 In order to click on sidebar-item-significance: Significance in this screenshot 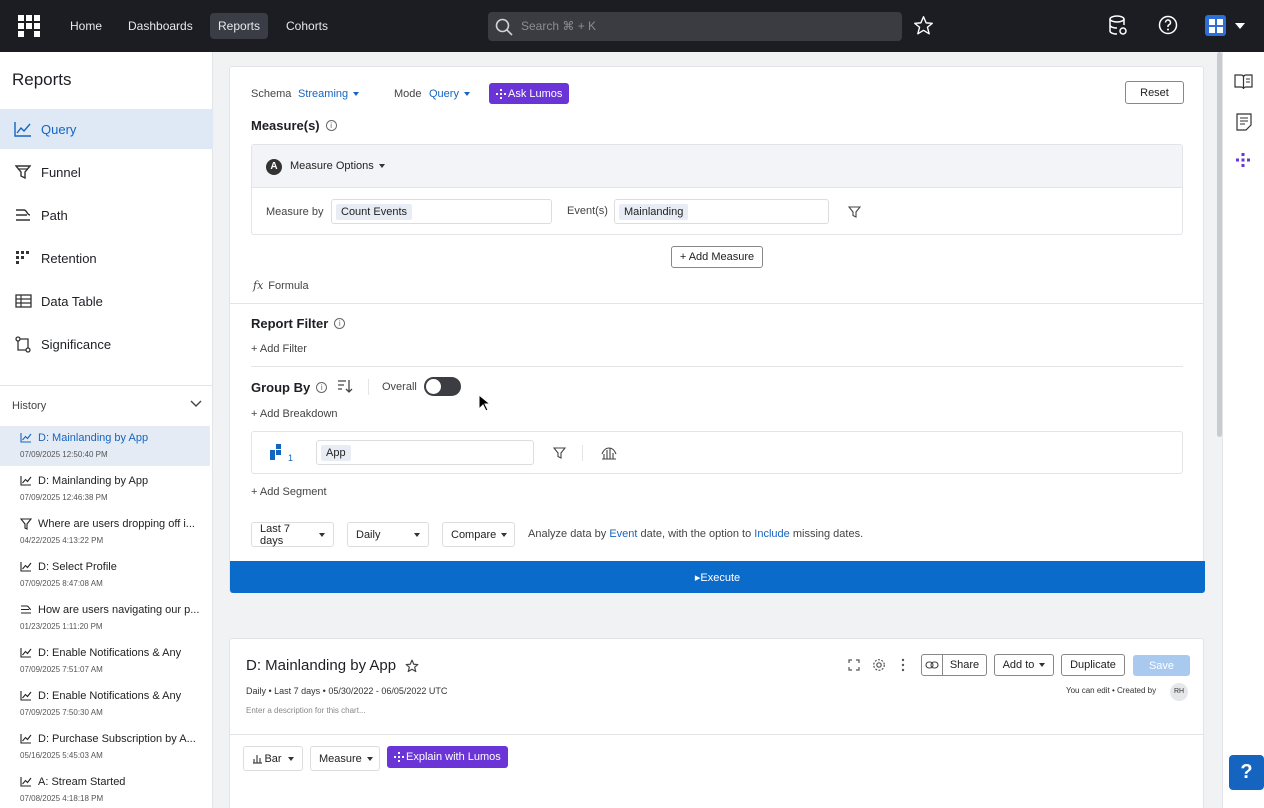, I will do `click(106, 344)`.